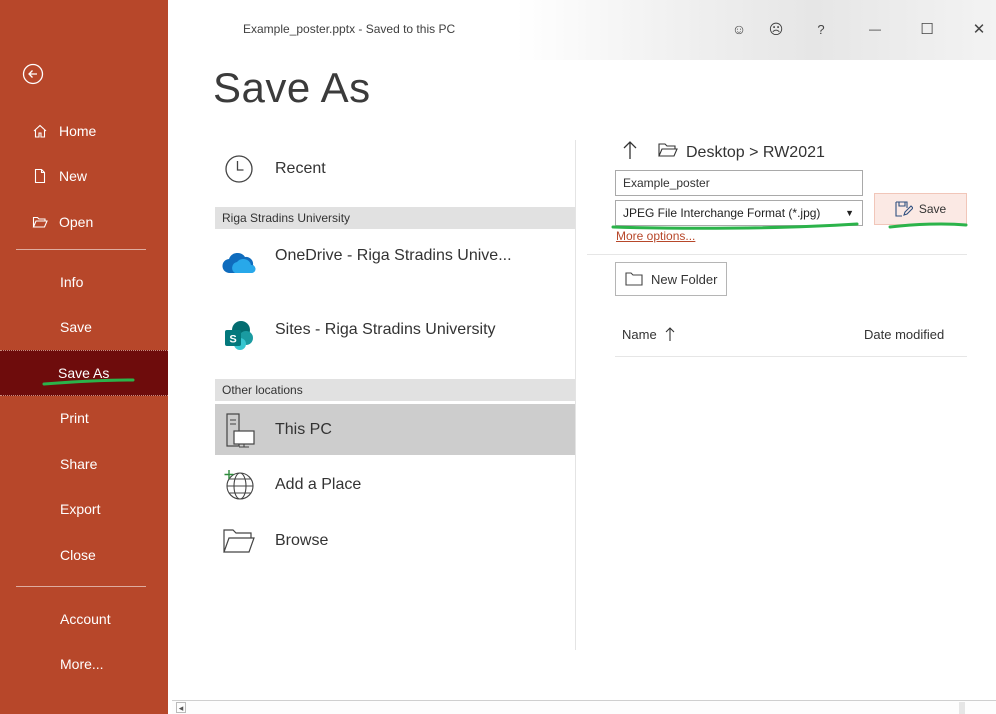  What do you see at coordinates (776, 29) in the screenshot?
I see `frown-feedback-icon: ☹` at bounding box center [776, 29].